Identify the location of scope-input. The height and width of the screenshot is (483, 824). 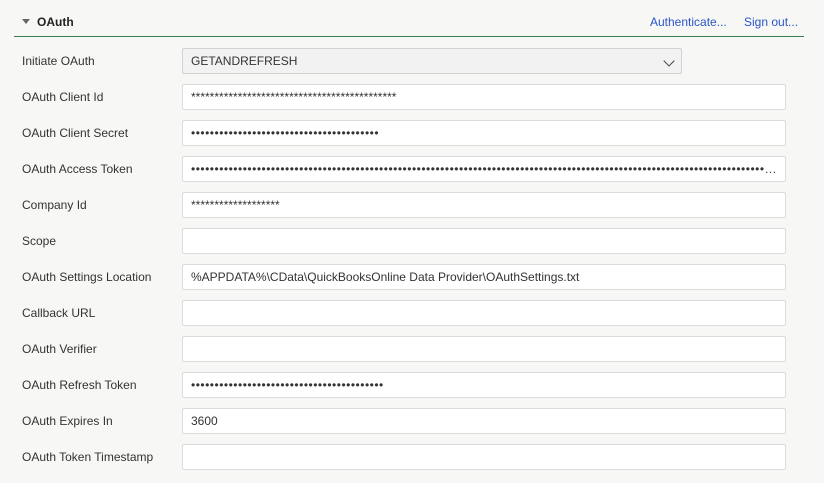
(484, 241).